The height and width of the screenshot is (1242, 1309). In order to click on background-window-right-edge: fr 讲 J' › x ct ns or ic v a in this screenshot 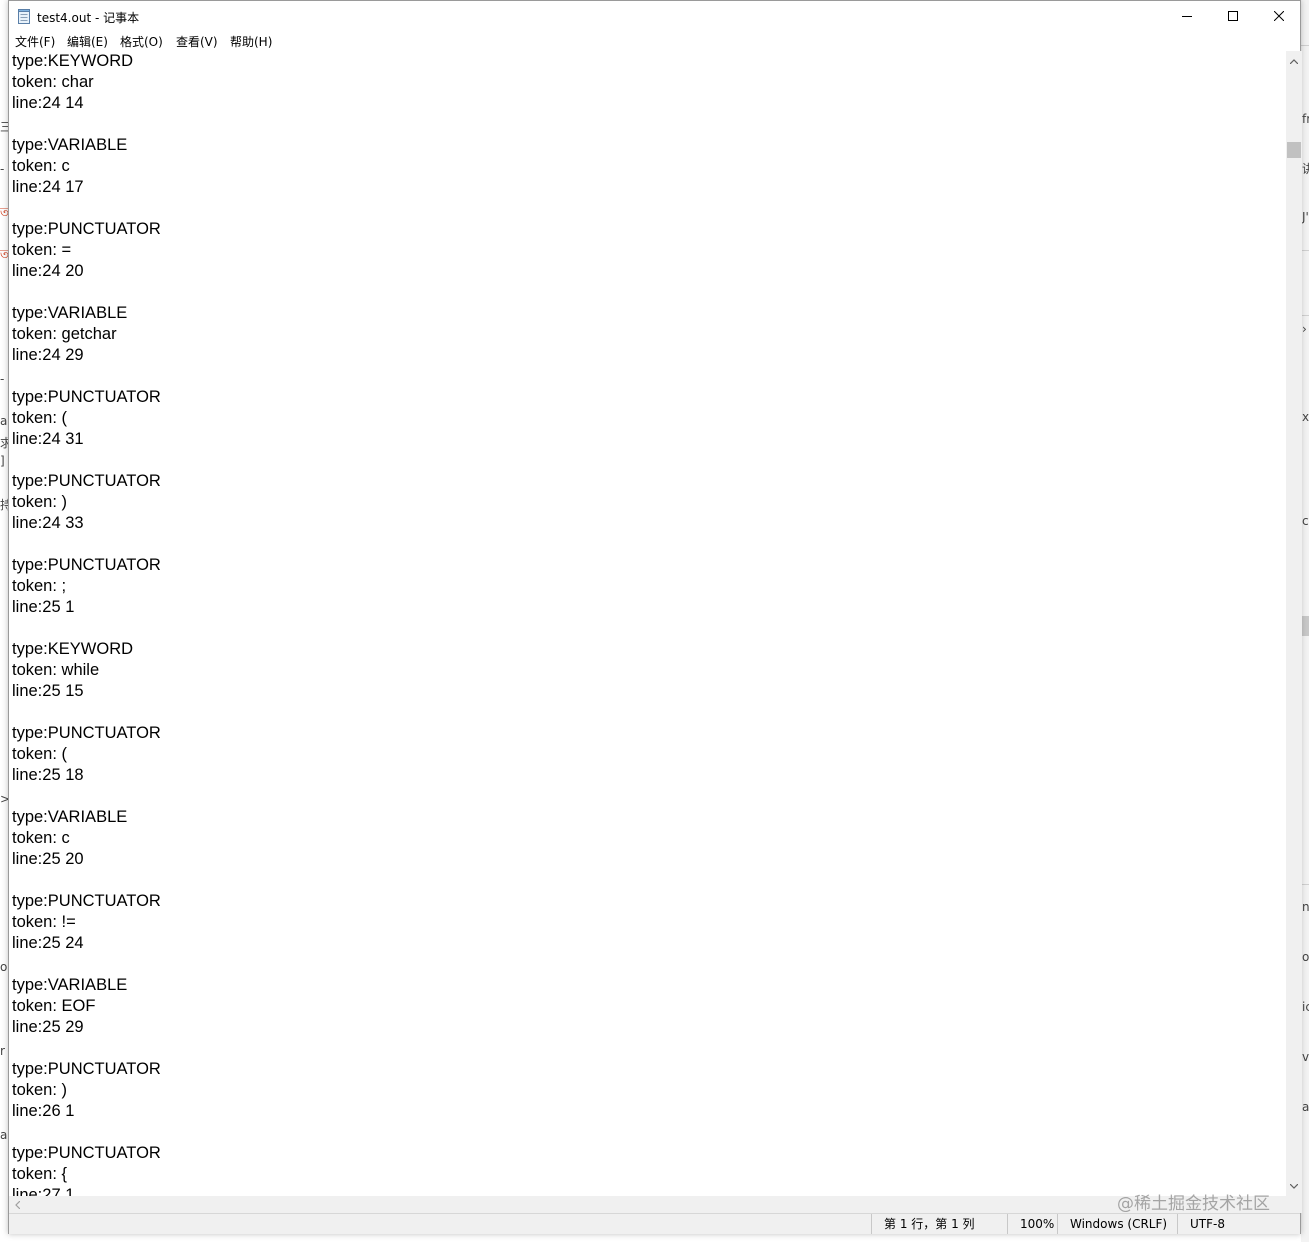, I will do `click(1305, 621)`.